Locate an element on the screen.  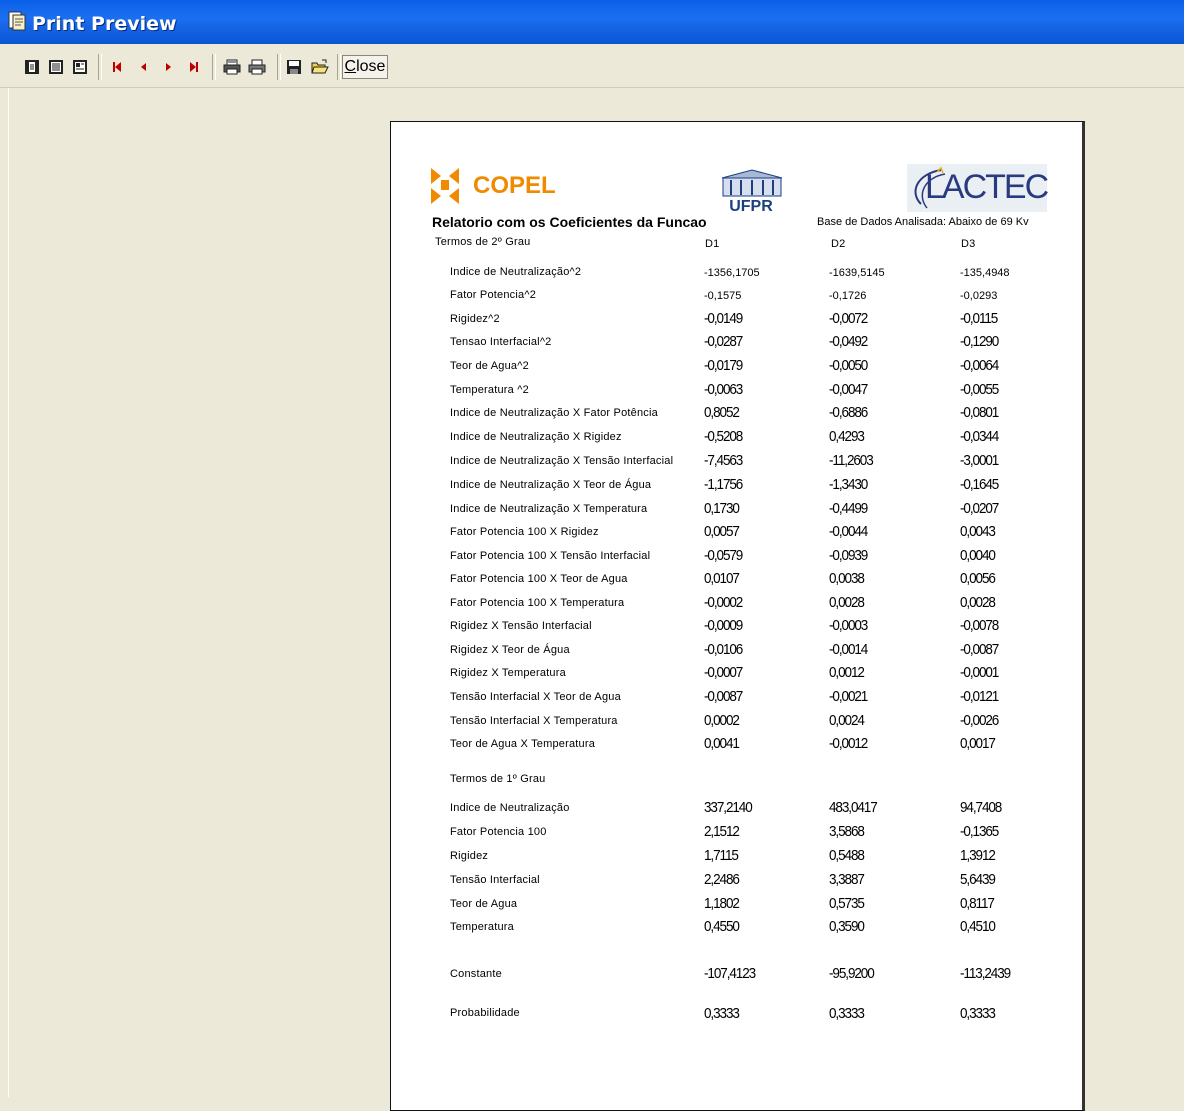
value-cell-d3: -0,0207 is located at coordinates (979, 508).